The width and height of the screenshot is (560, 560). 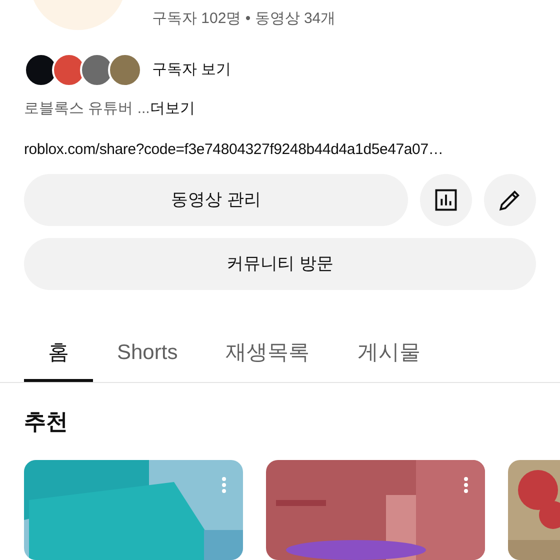 I want to click on subscribers-link: 구독자 보기, so click(x=192, y=70).